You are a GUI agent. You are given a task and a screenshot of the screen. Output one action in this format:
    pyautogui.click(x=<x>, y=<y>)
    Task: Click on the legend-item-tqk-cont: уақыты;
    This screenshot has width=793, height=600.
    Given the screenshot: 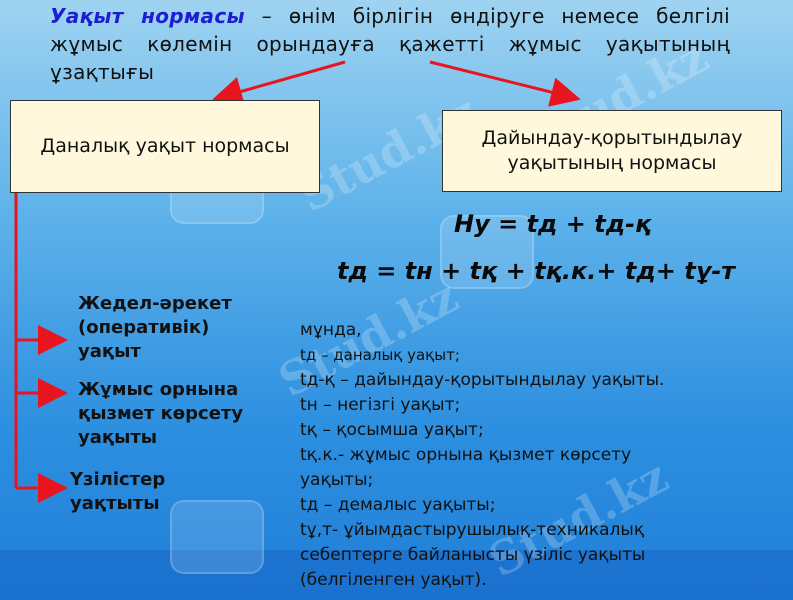 What is the action you would take?
    pyautogui.click(x=337, y=480)
    